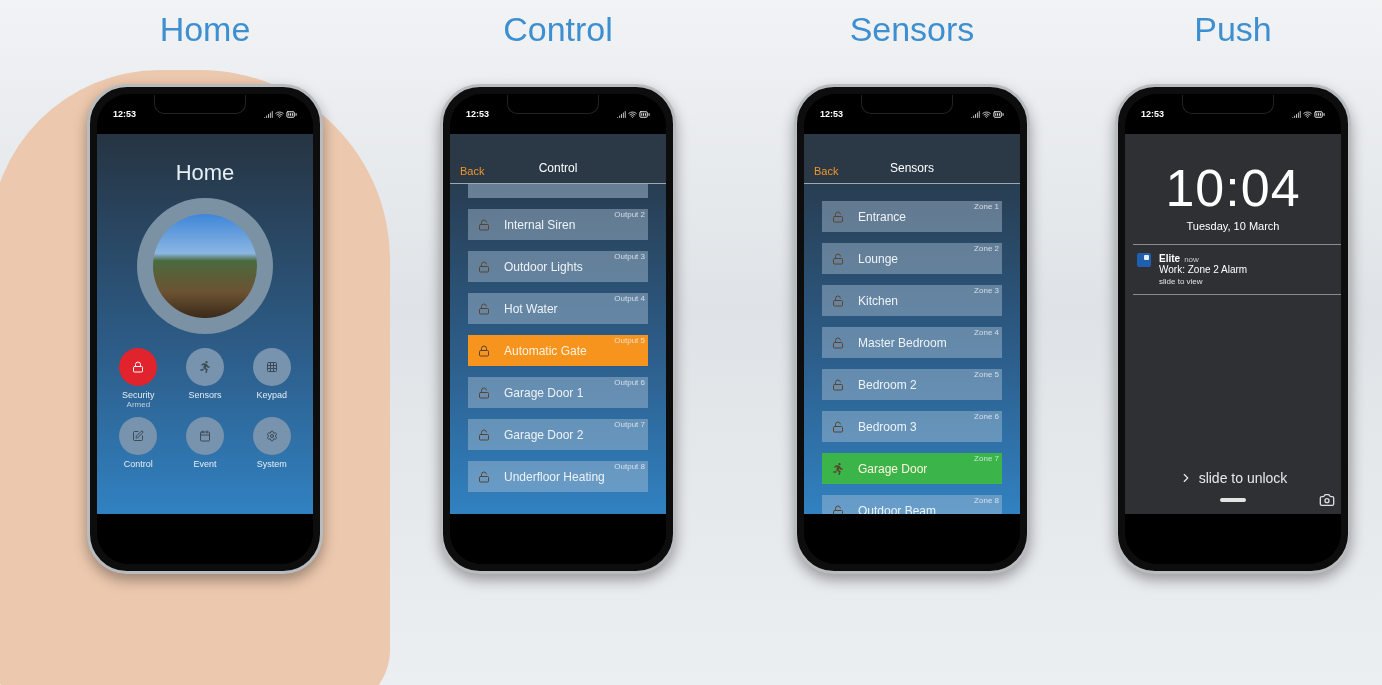  I want to click on output-row: Hot Water Output 4, so click(558, 308).